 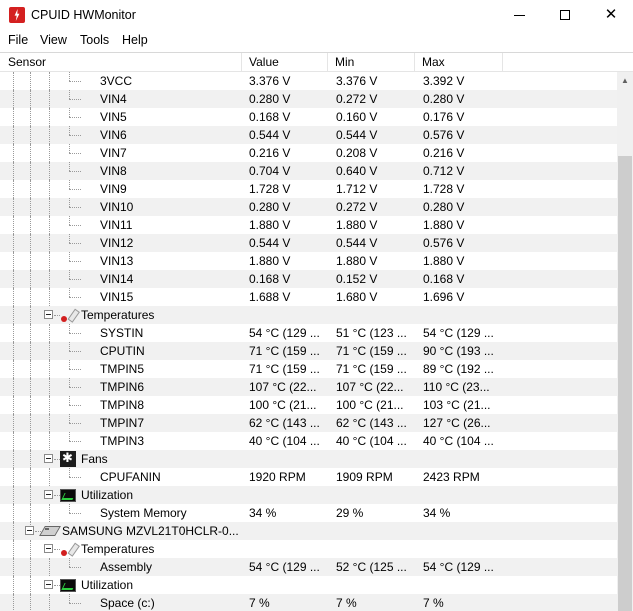 I want to click on sensor-row: VIN14 0.168 V 0.152 V 0.168 V, so click(x=308, y=279).